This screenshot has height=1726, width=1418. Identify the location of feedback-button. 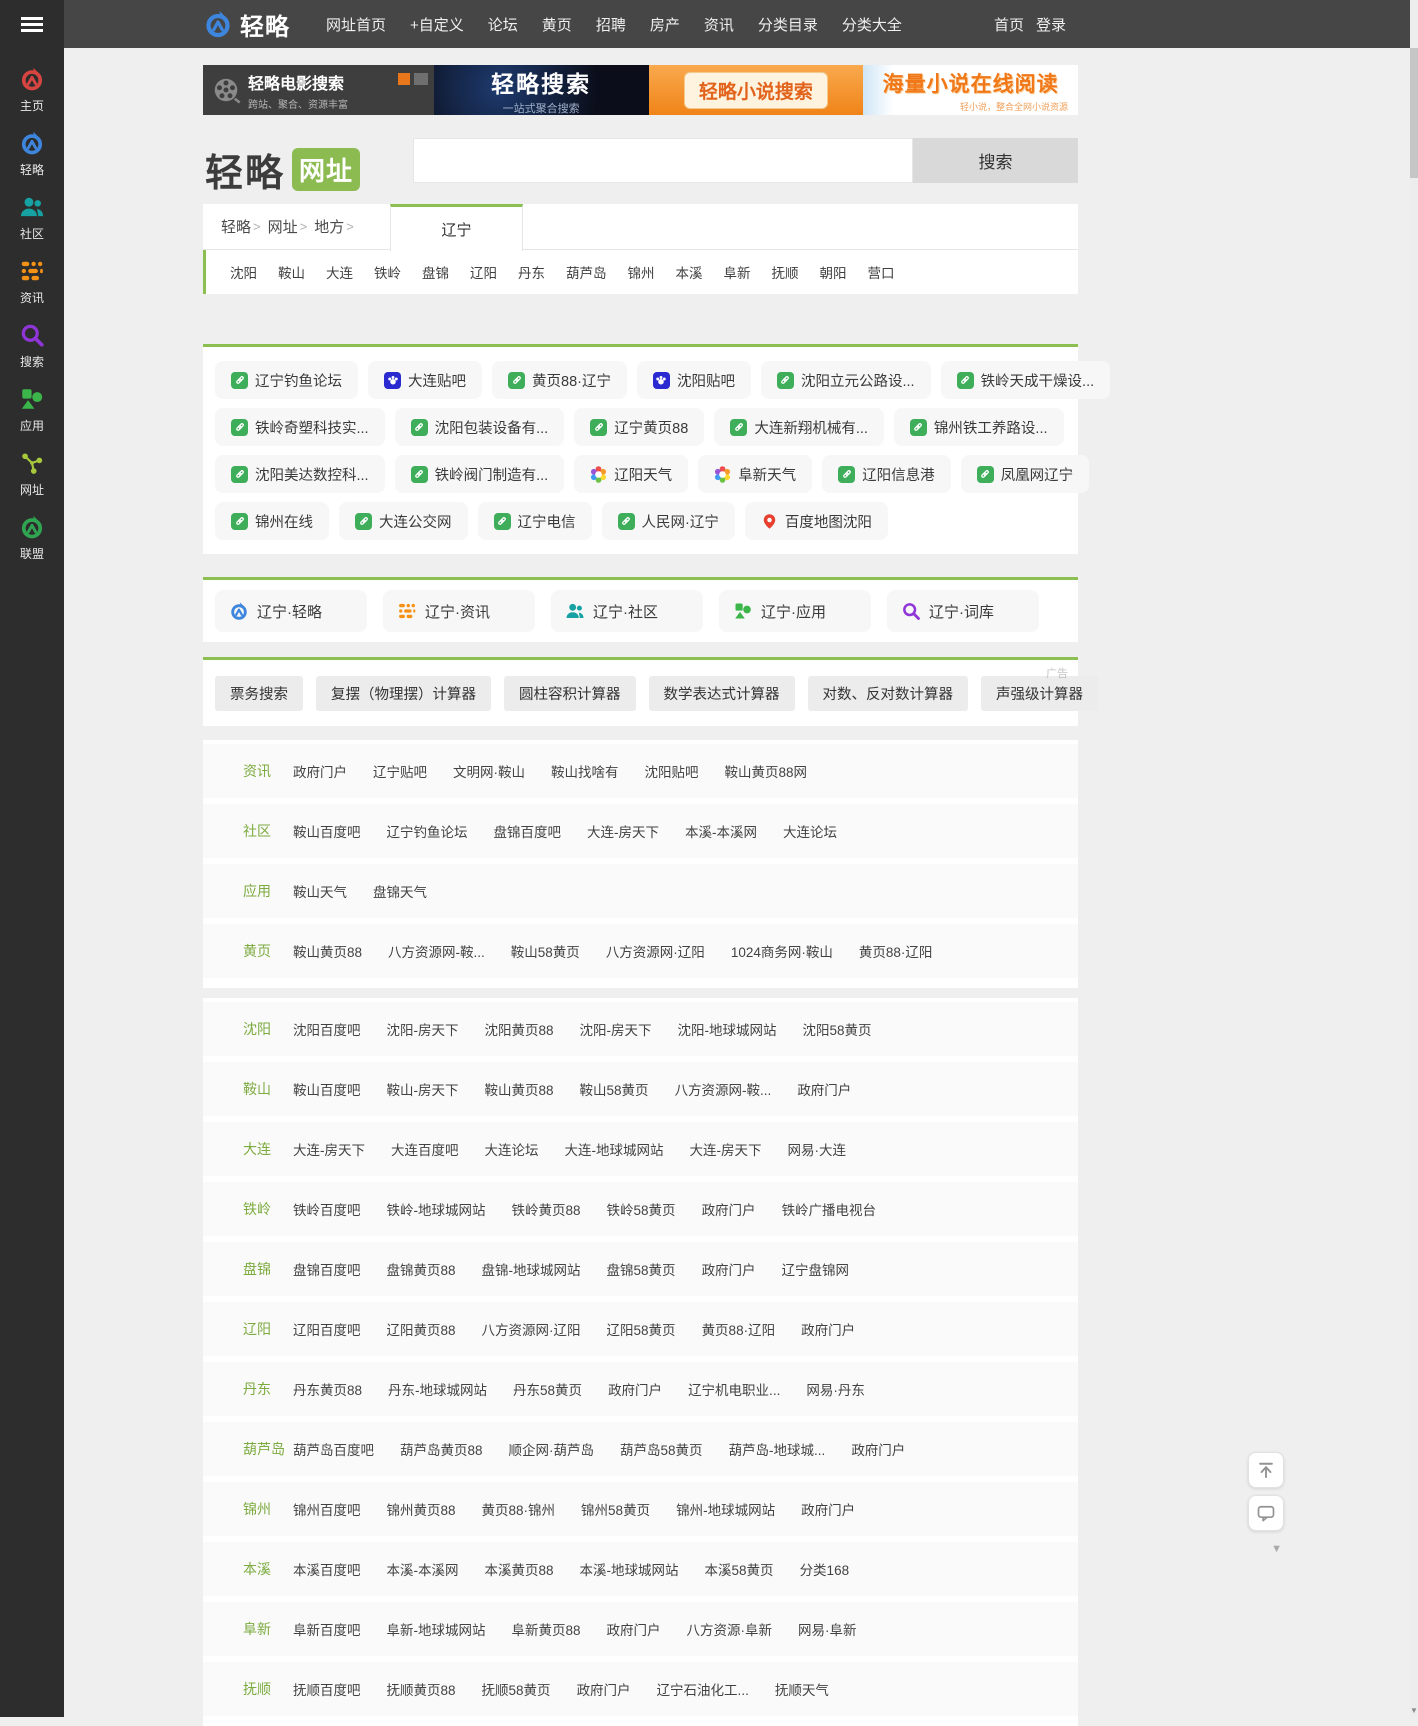
(1266, 1513).